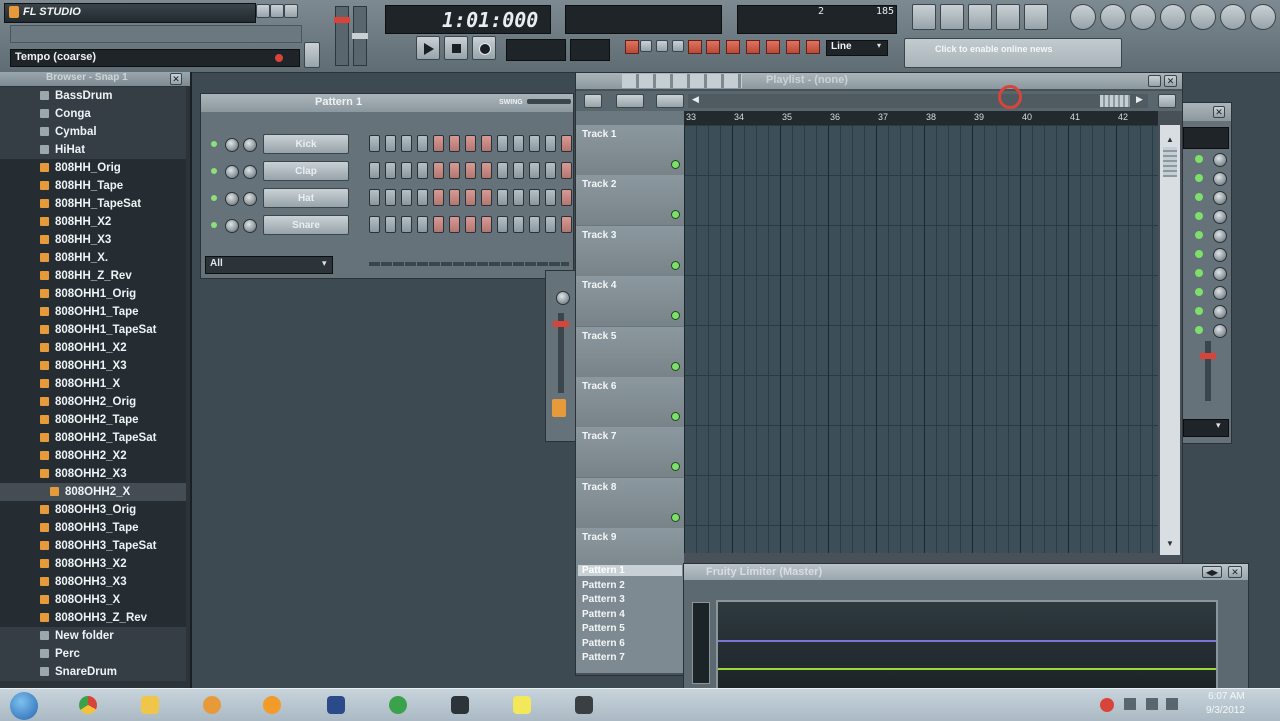  What do you see at coordinates (93, 150) in the screenshot?
I see `browser-folder: HiHat` at bounding box center [93, 150].